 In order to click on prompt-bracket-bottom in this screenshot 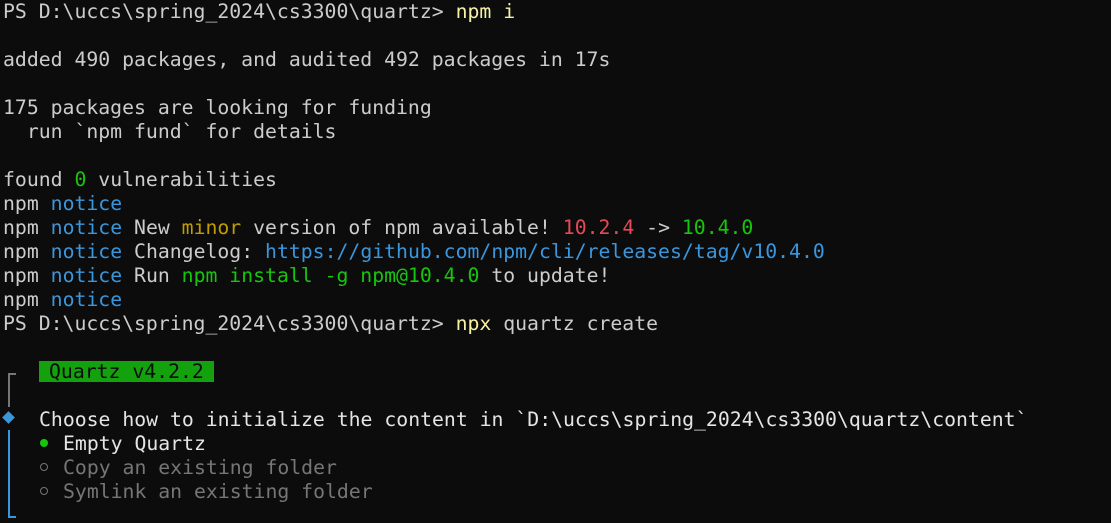, I will do `click(12, 474)`.